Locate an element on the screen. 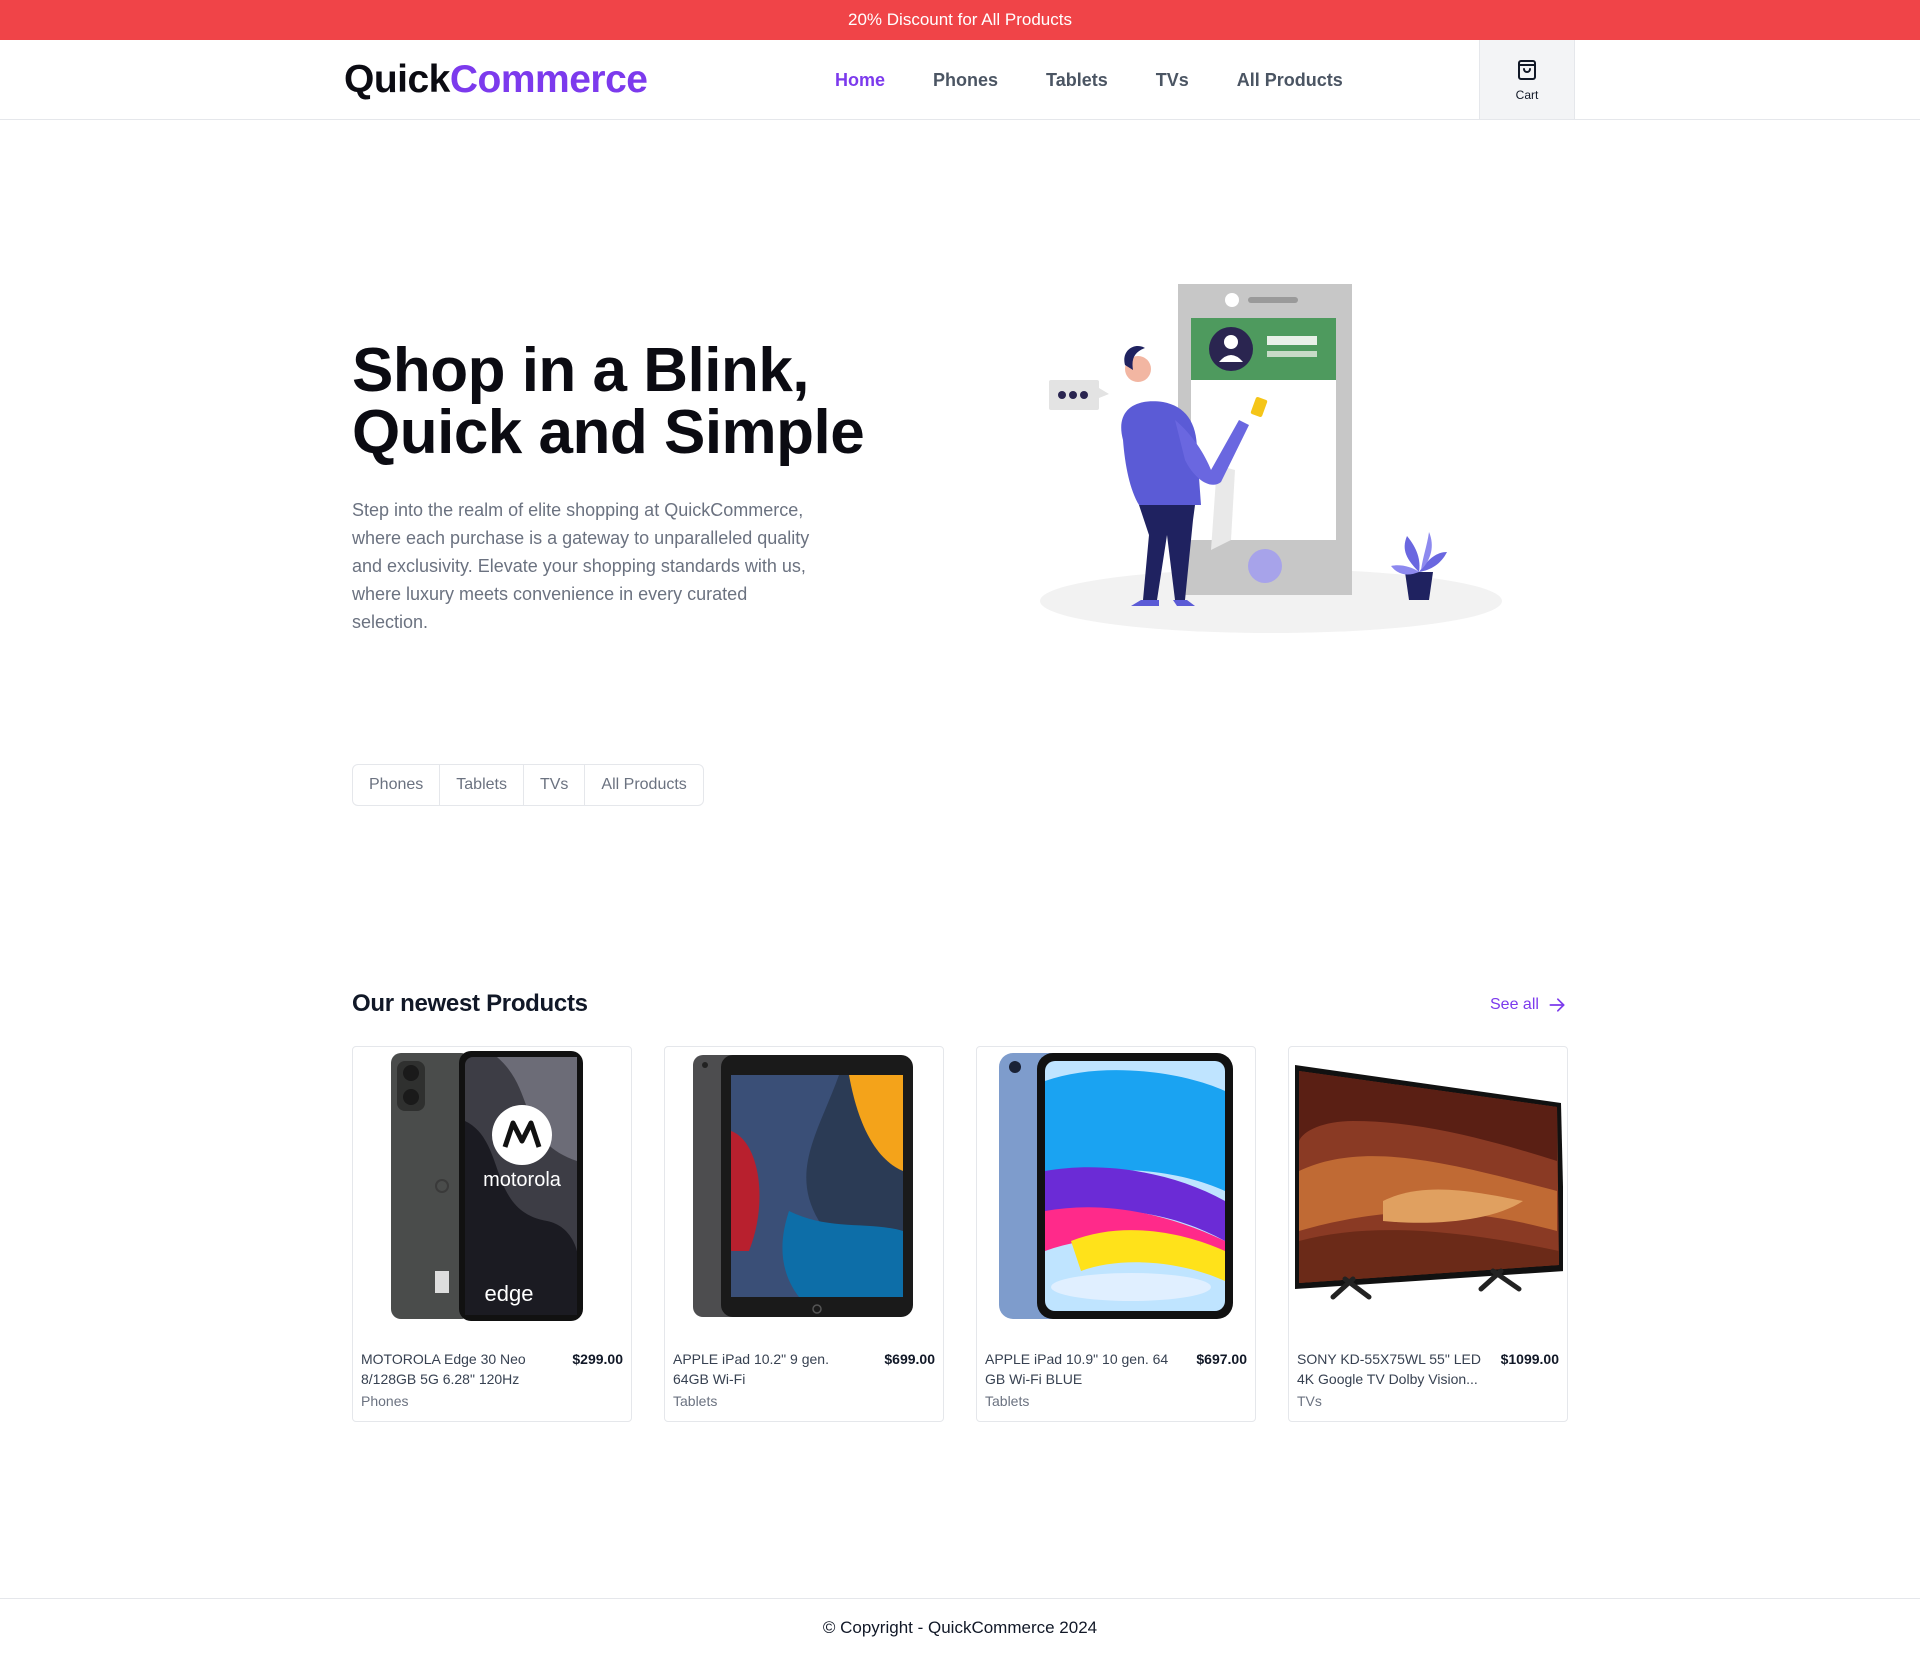 This screenshot has width=1920, height=1656. nav-tablets: Tablets is located at coordinates (1077, 80).